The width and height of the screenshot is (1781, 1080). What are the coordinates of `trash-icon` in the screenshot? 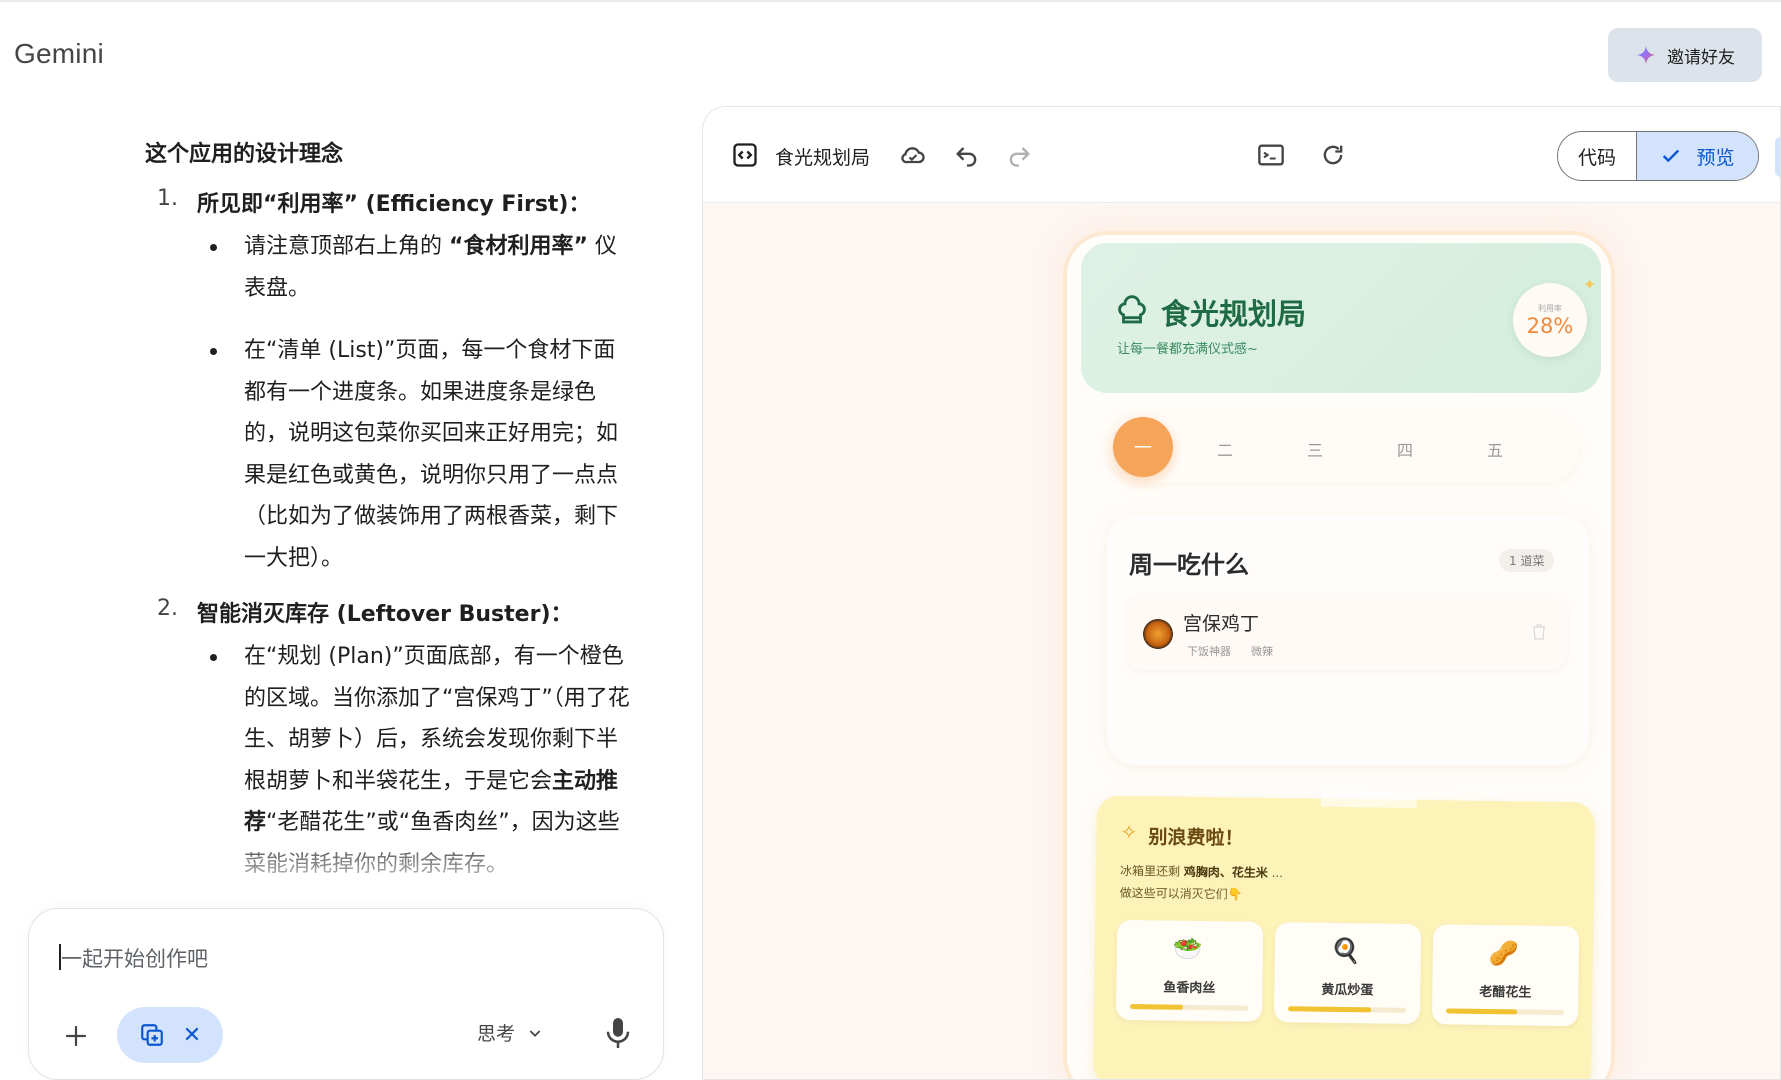 It's located at (1539, 632).